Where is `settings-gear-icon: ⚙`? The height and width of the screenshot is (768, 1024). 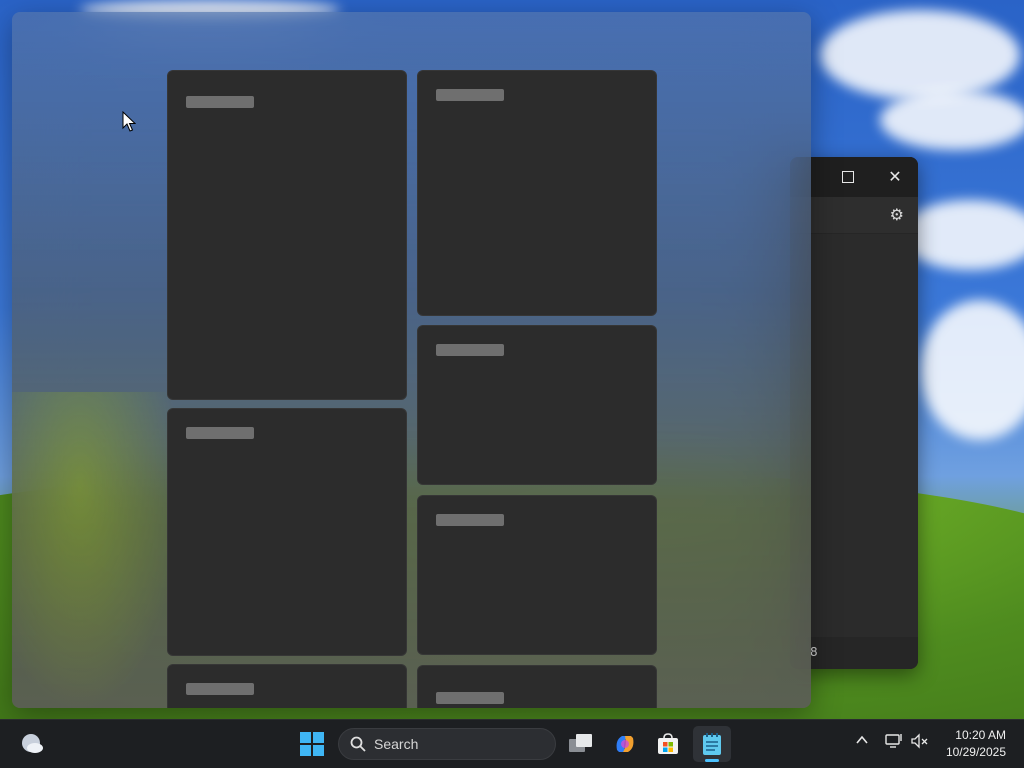 settings-gear-icon: ⚙ is located at coordinates (897, 214).